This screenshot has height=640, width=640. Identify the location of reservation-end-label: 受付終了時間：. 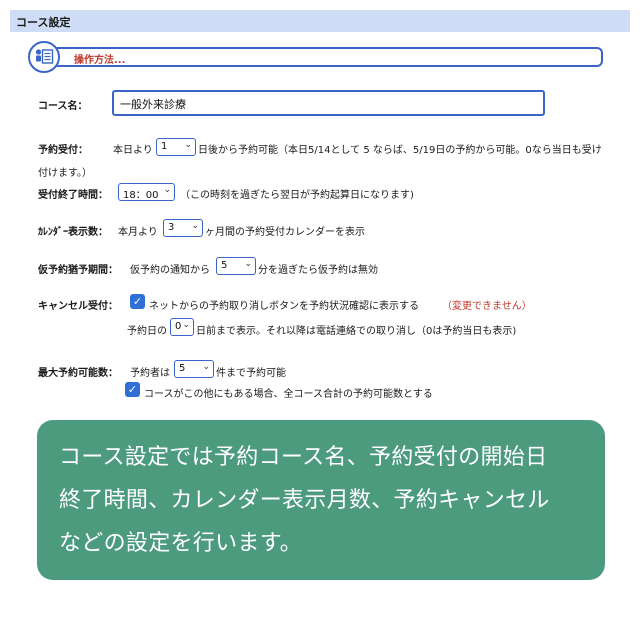
(73, 195).